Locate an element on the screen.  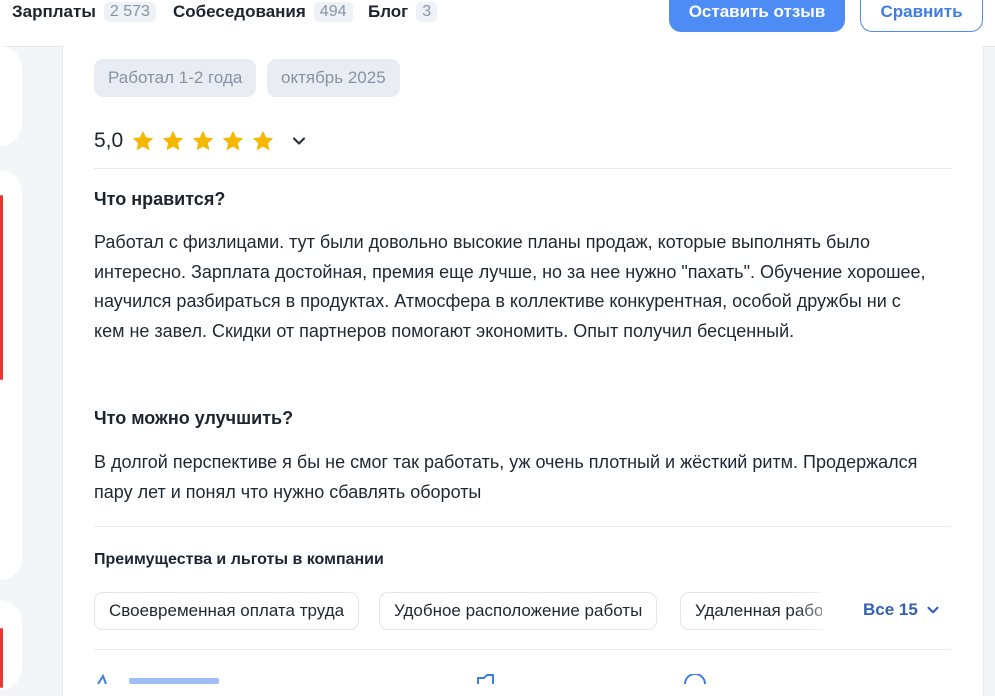
share-icon is located at coordinates (486, 679).